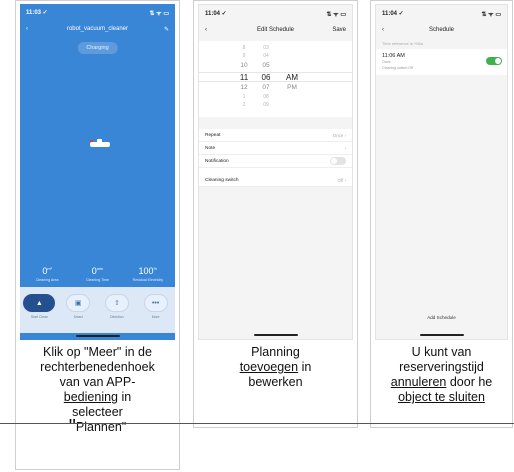  I want to click on picker-hour: 8, so click(244, 48).